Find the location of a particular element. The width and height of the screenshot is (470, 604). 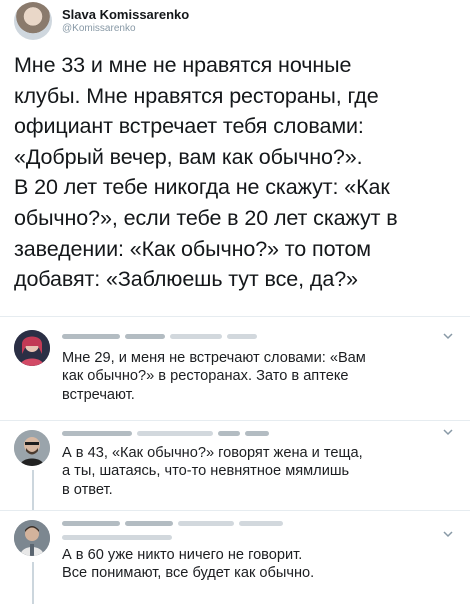

tweet-line: Мне 33 и мне не нравятся ночные is located at coordinates (183, 65).